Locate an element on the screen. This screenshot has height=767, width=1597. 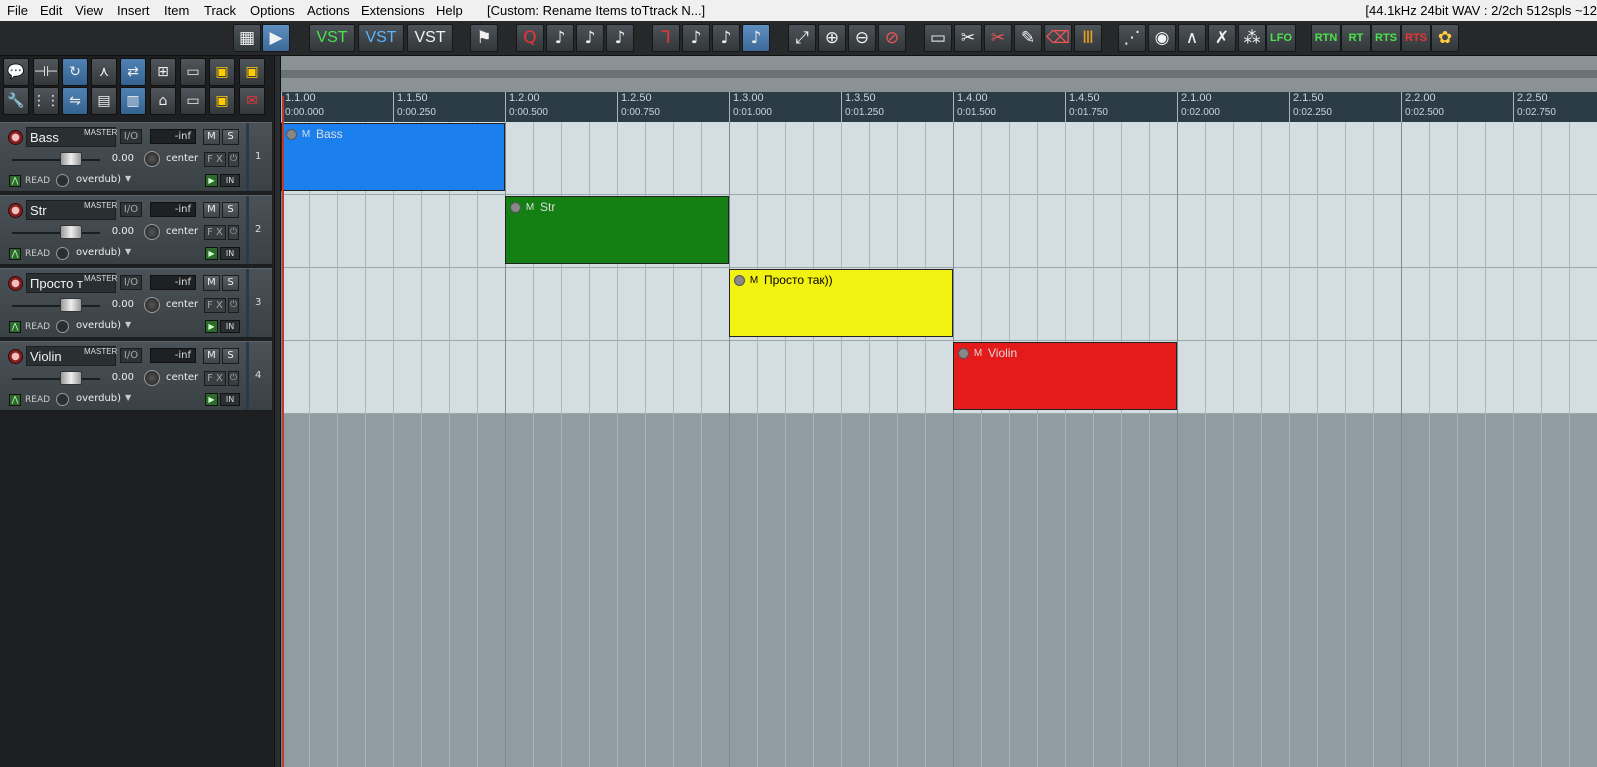
media-item: M Bass is located at coordinates (393, 157).